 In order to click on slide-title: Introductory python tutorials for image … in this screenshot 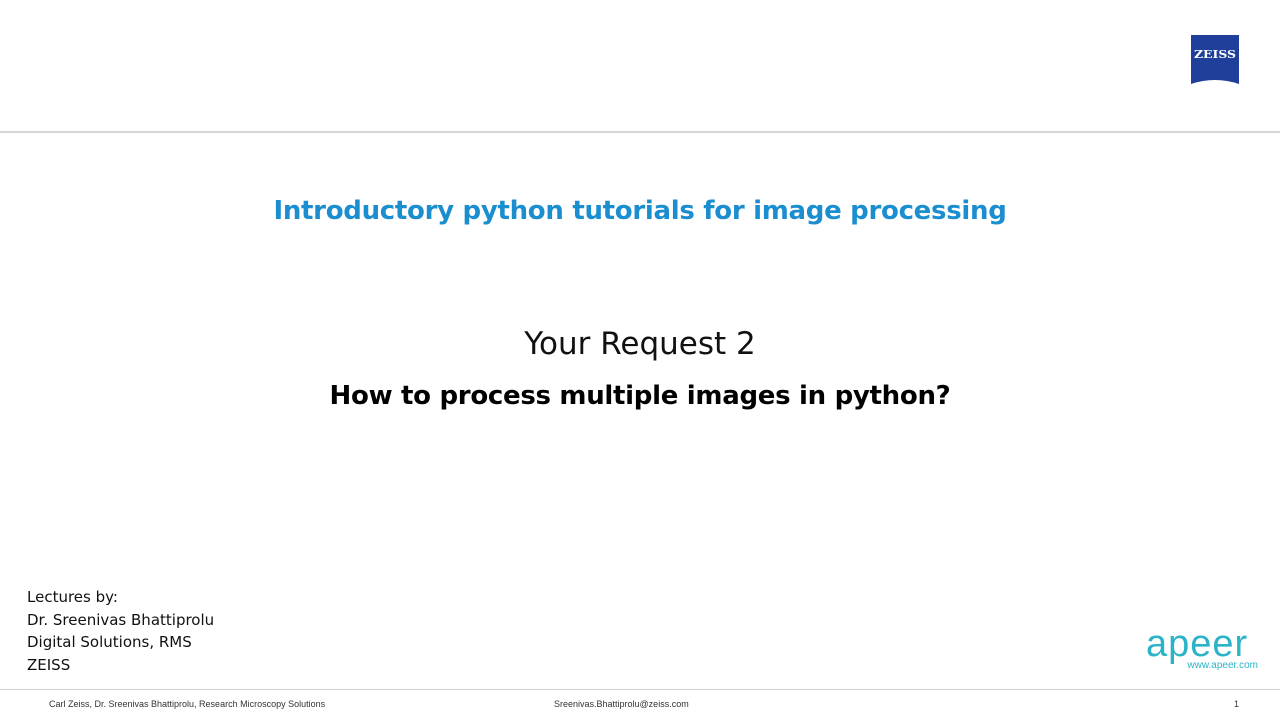, I will do `click(640, 211)`.